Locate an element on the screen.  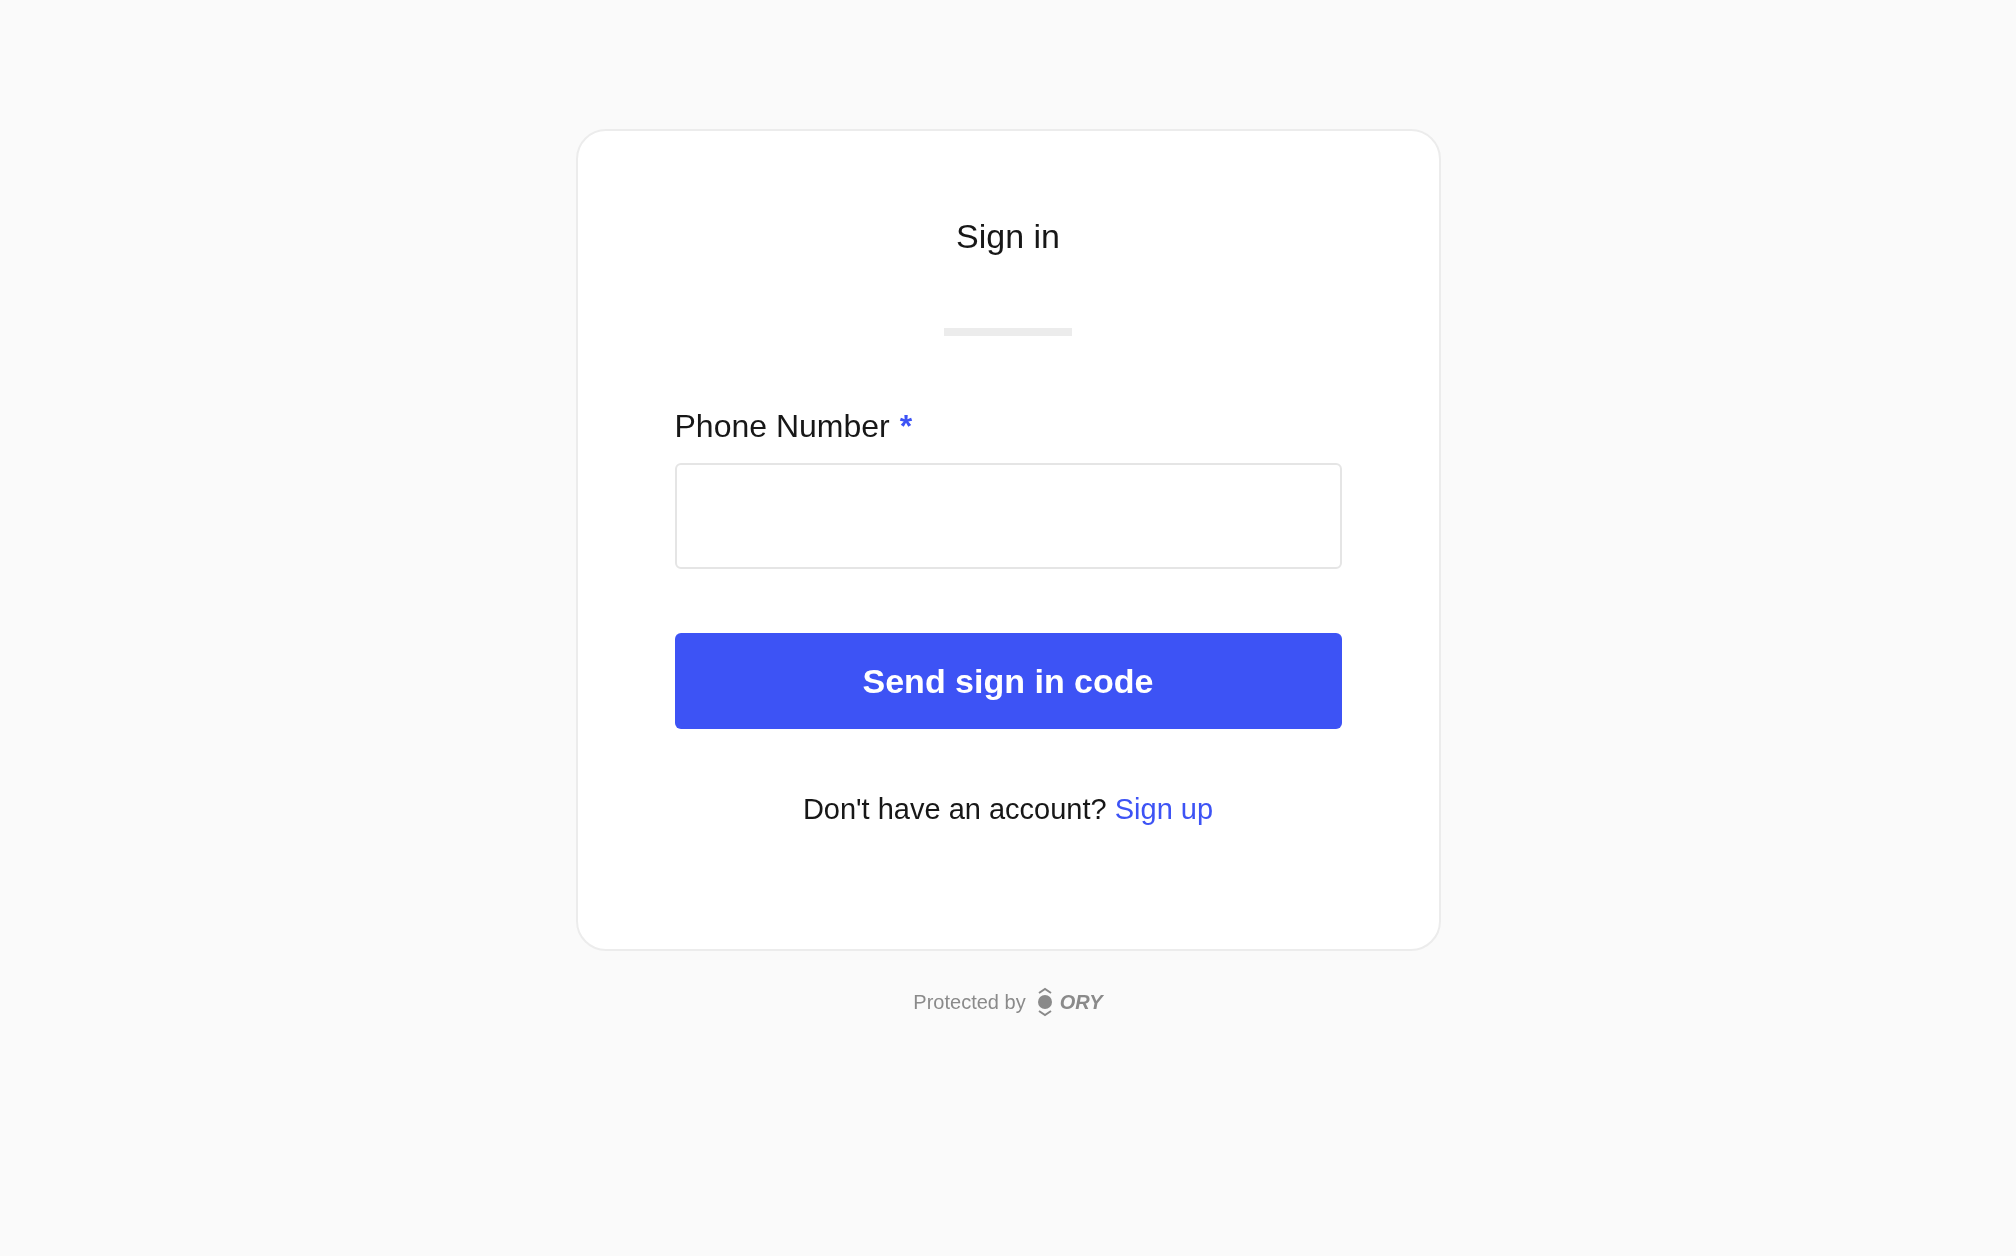
ory-logo: ORY is located at coordinates (1069, 1002).